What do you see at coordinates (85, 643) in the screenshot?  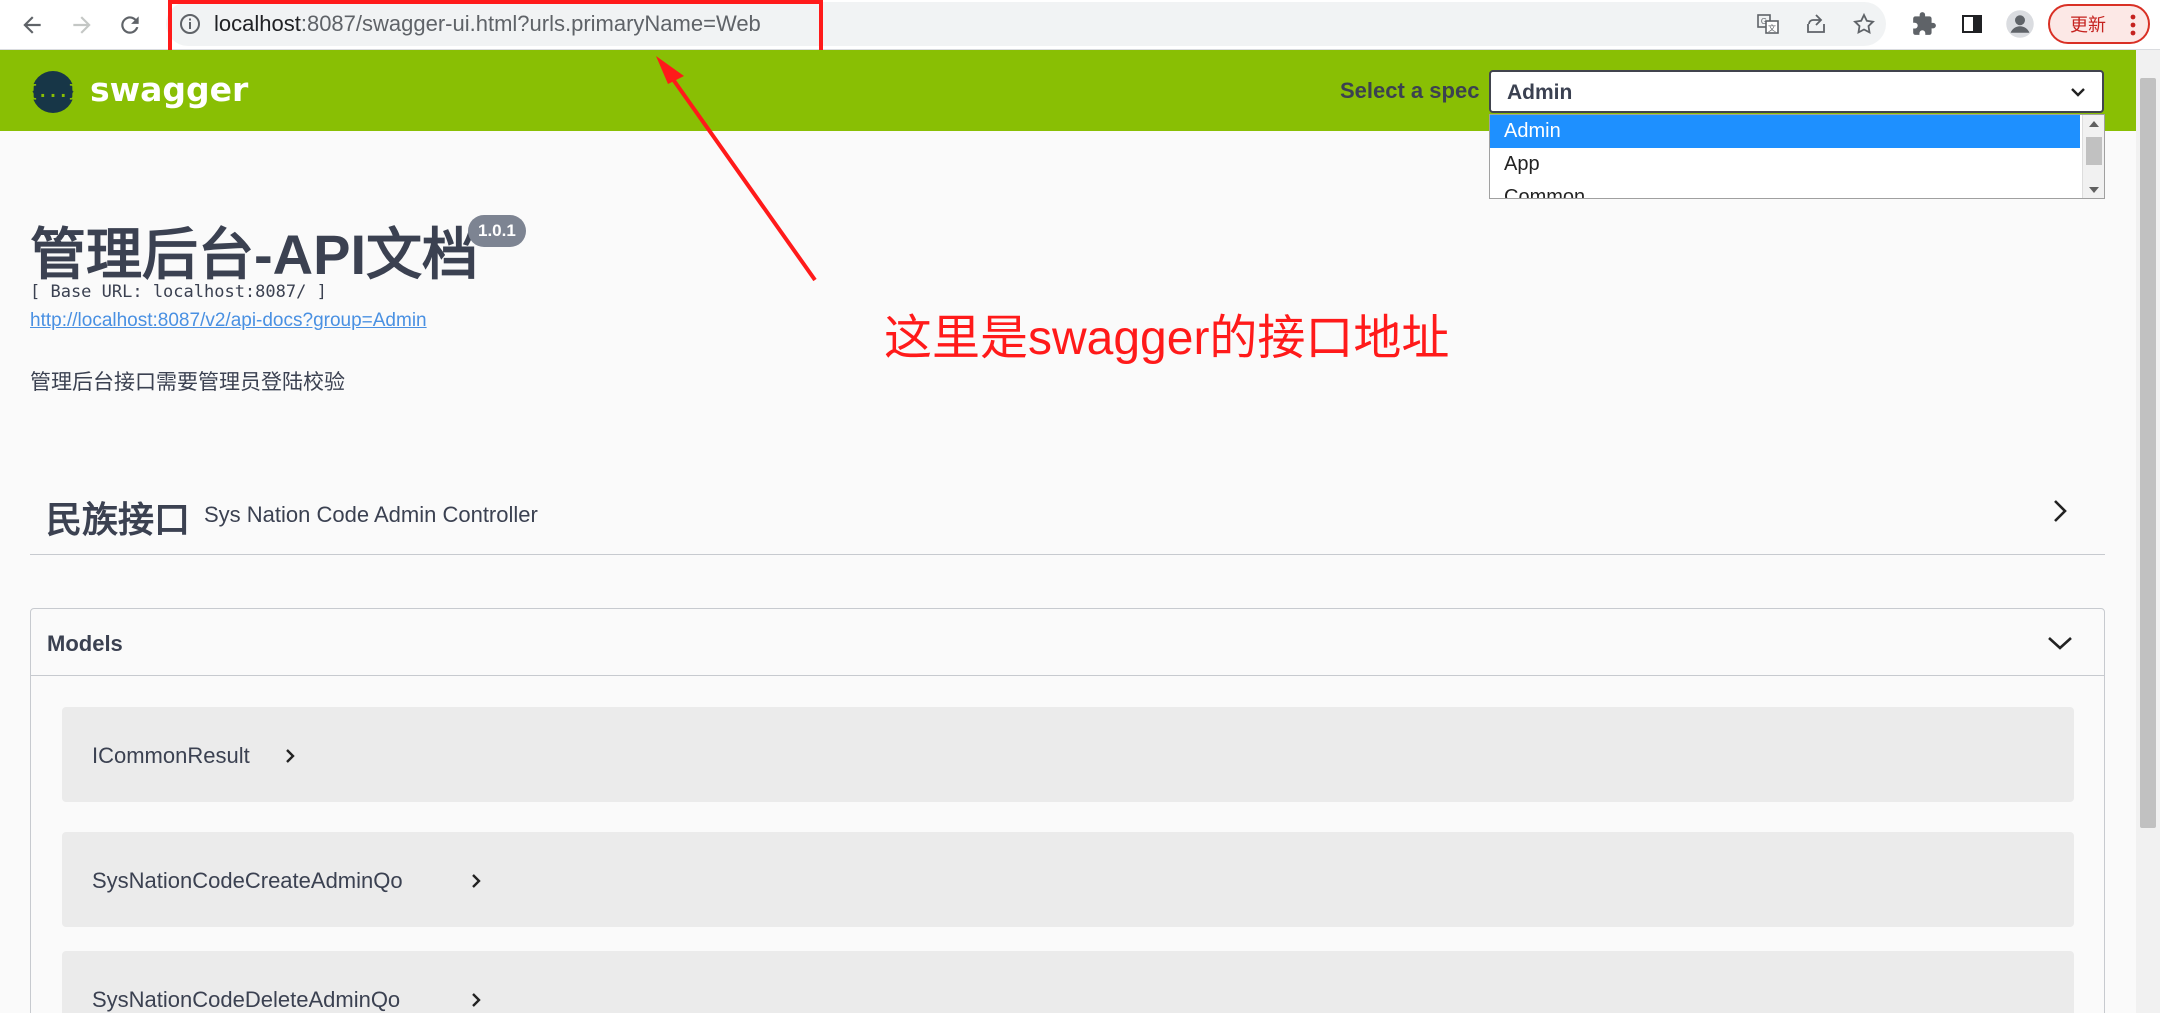 I see `models-title: Models` at bounding box center [85, 643].